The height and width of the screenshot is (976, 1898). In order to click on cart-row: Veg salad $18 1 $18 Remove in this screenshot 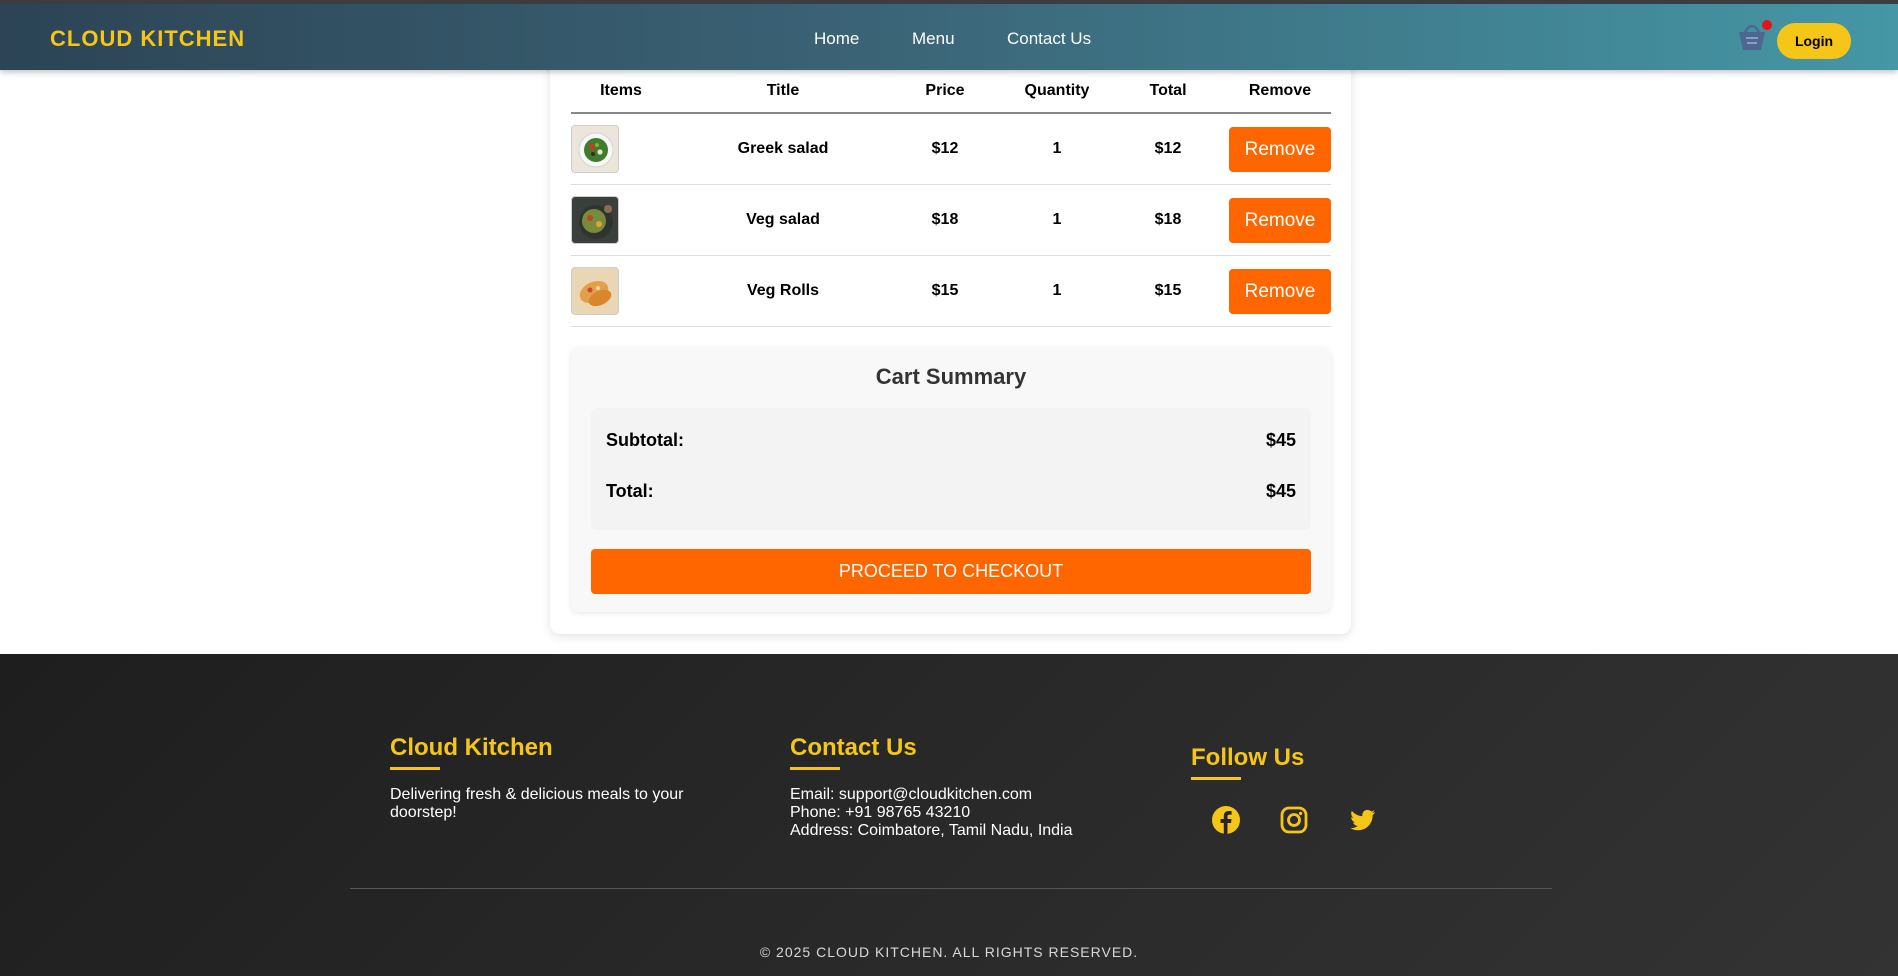, I will do `click(951, 220)`.